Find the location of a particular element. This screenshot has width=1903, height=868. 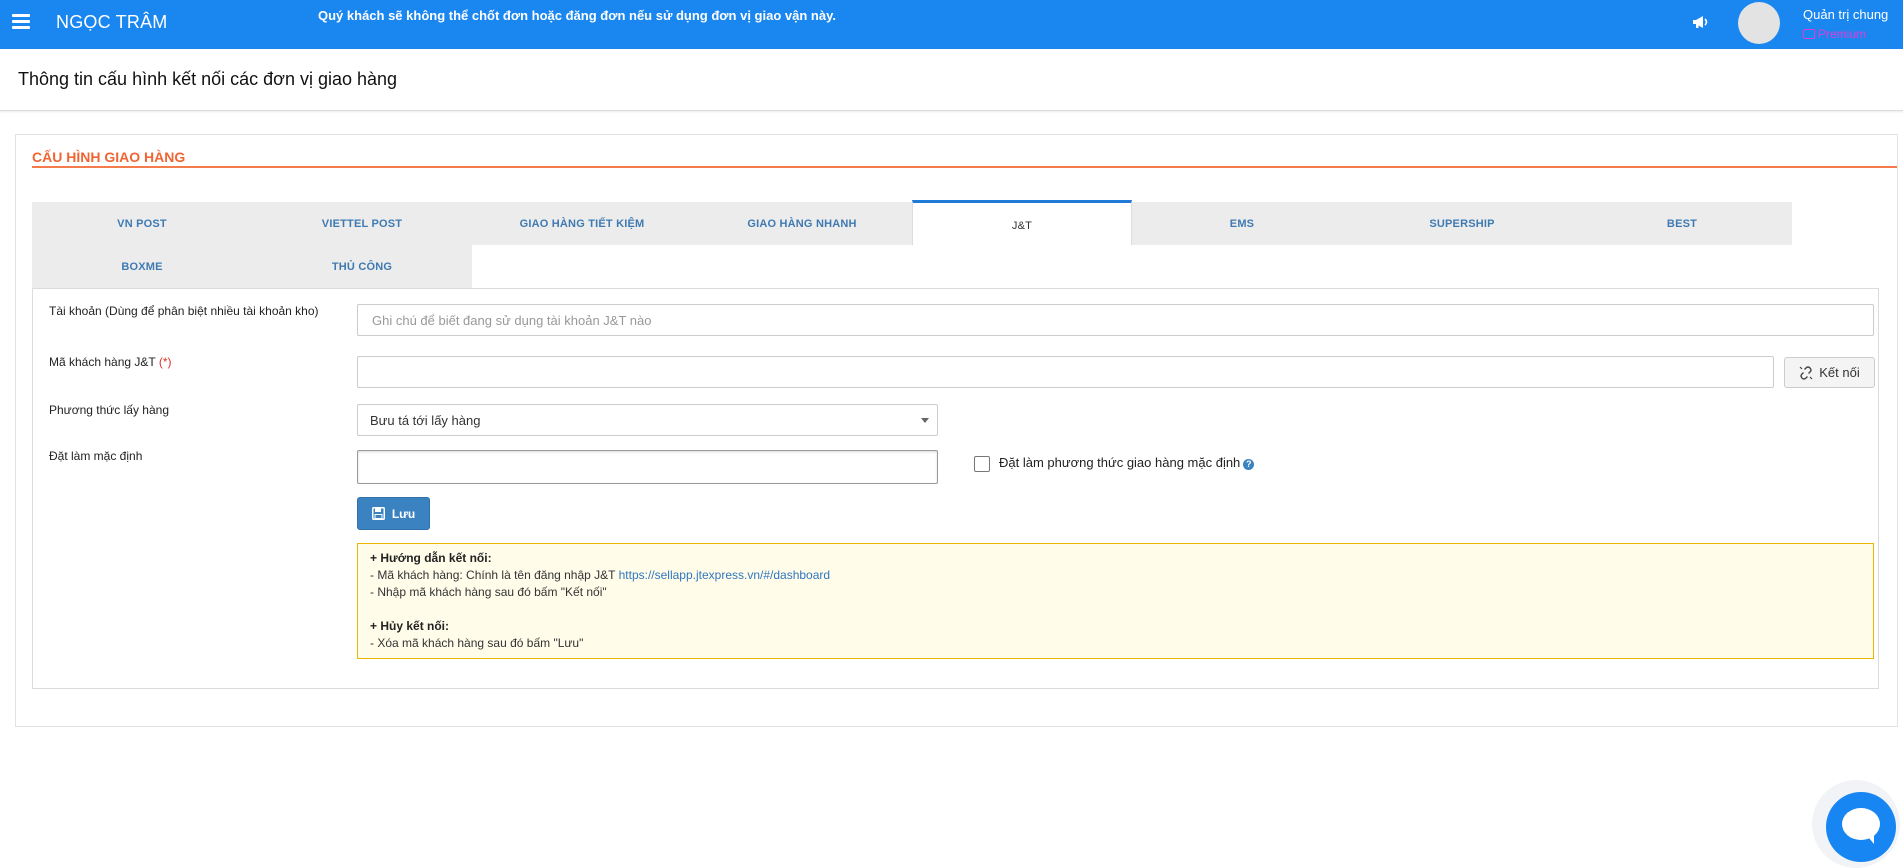

tab-viettel-post: VIETTEL POST is located at coordinates (362, 223).